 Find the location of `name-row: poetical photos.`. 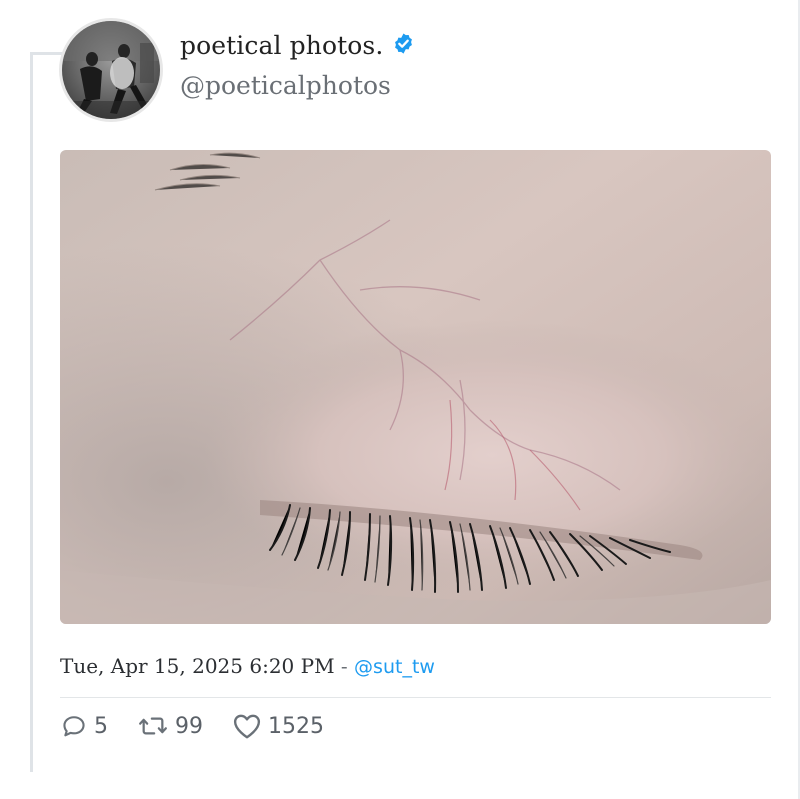

name-row: poetical photos. is located at coordinates (297, 45).